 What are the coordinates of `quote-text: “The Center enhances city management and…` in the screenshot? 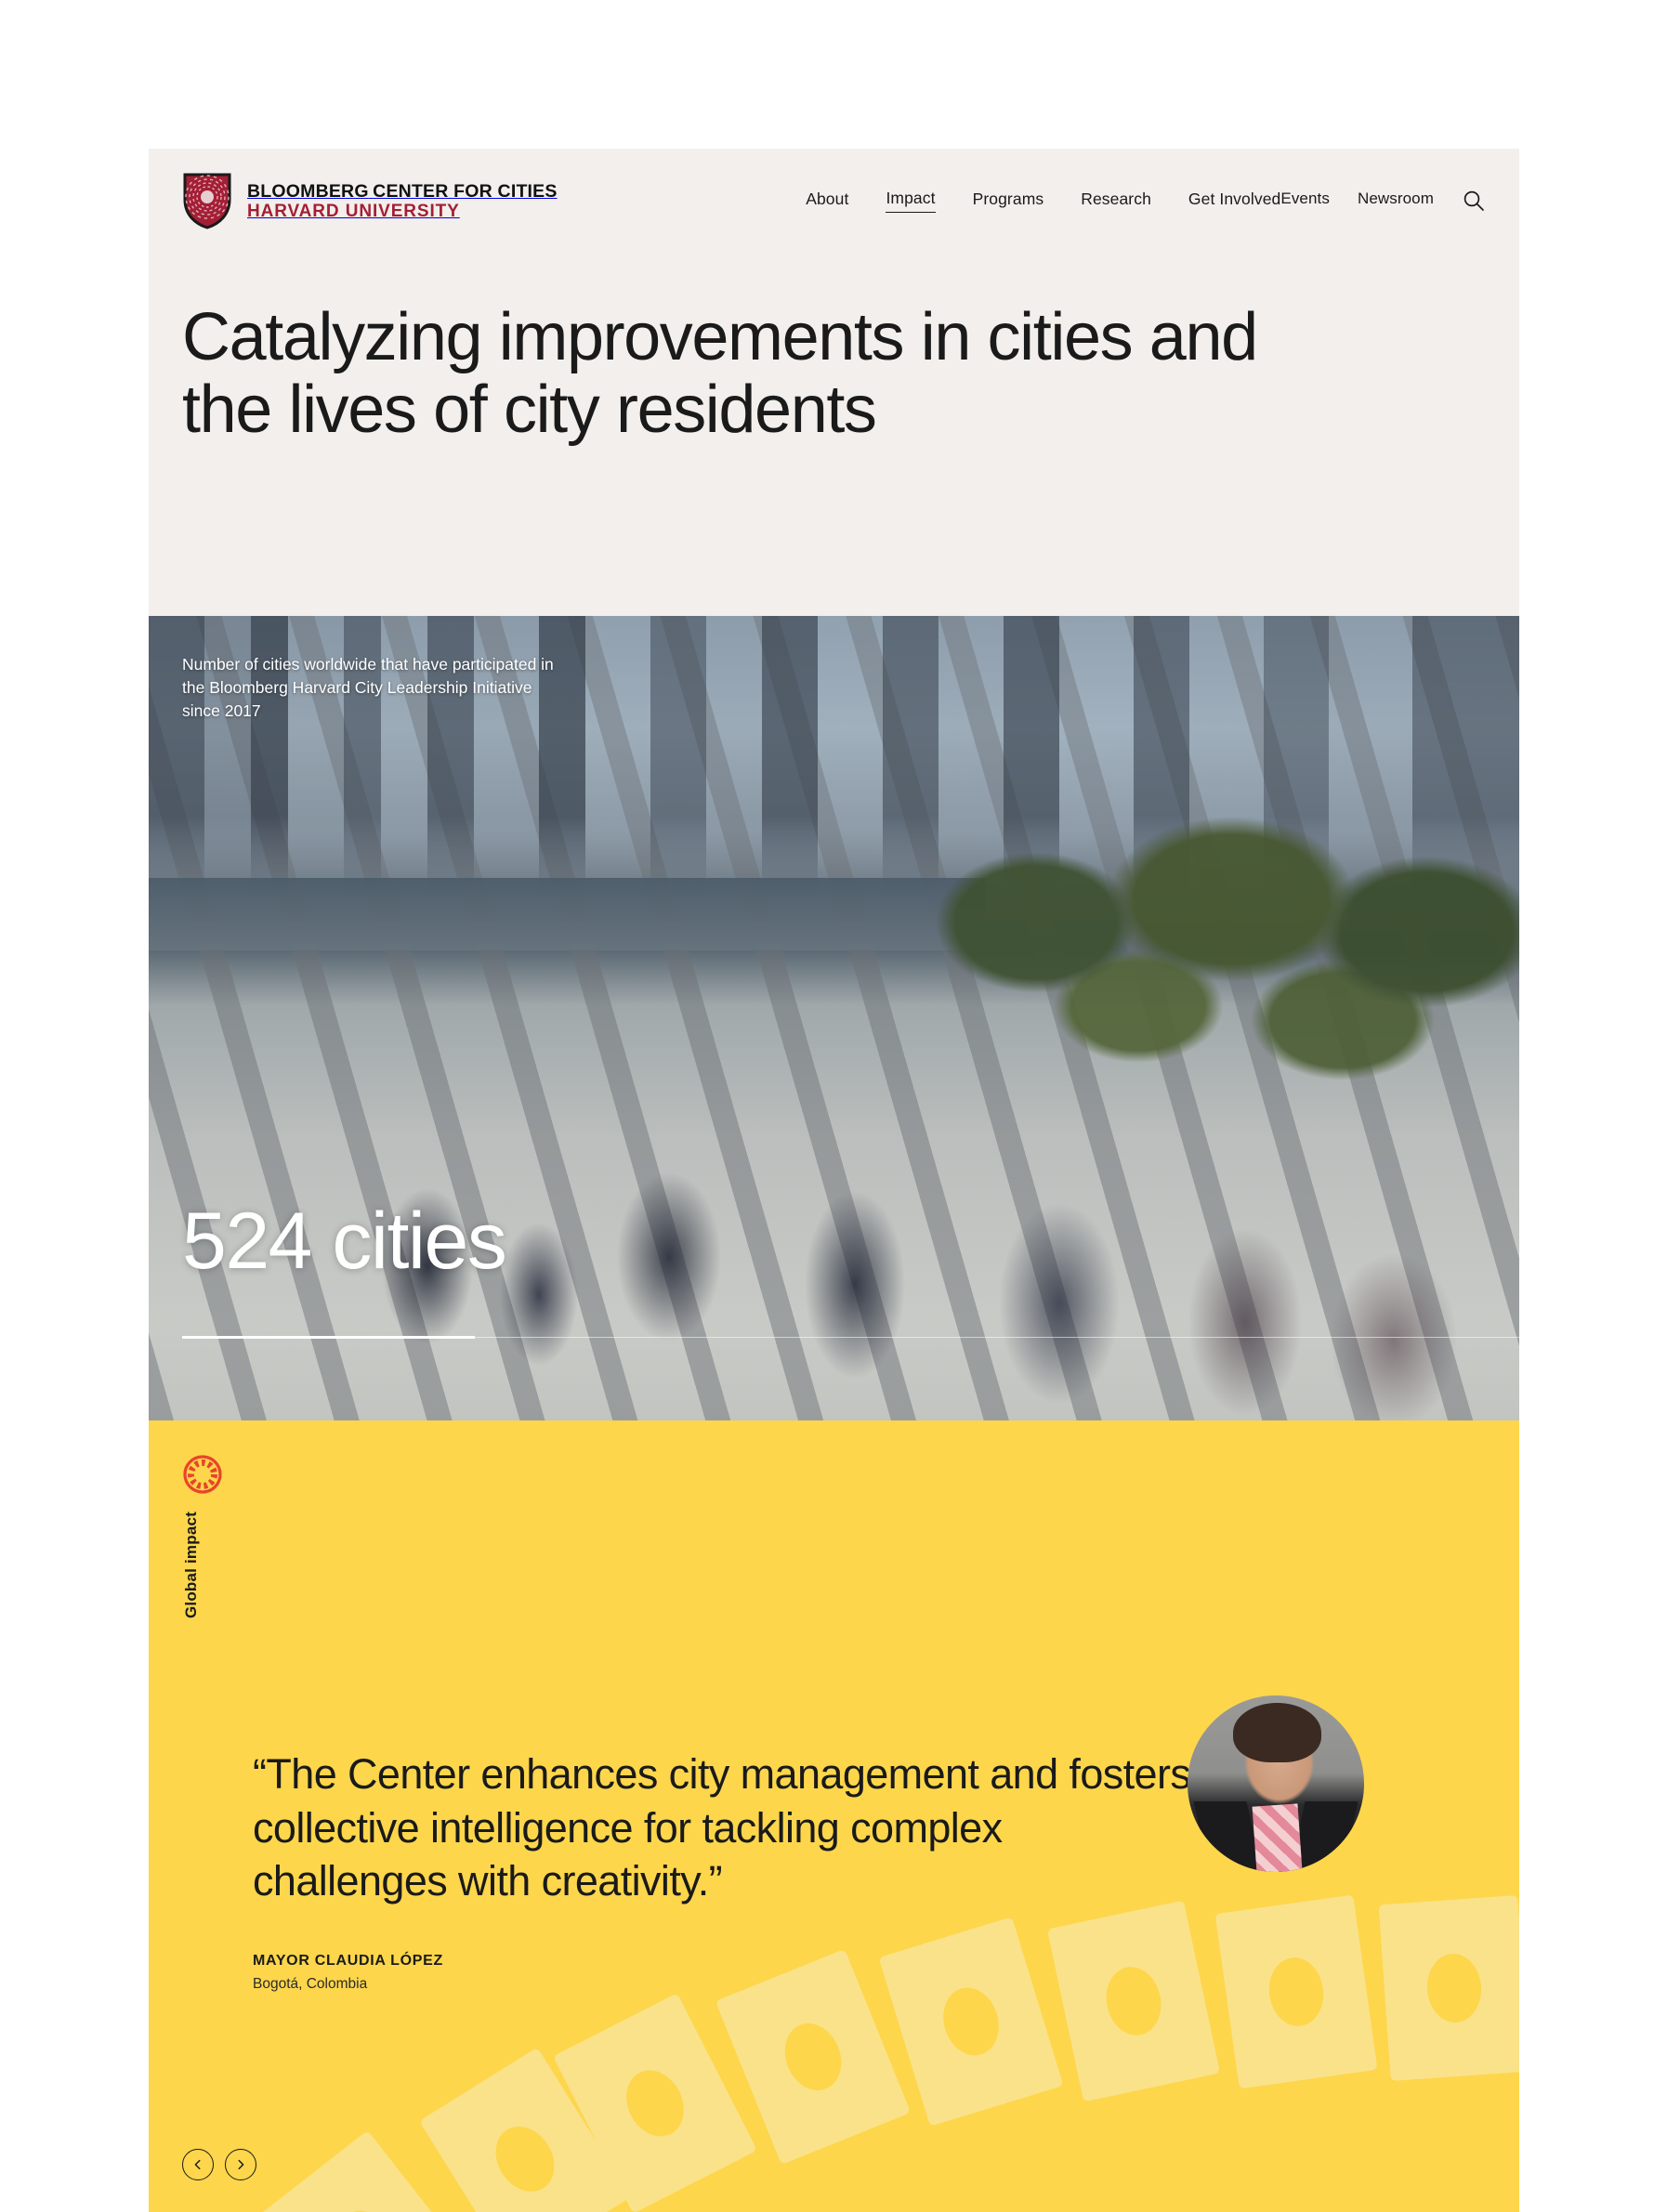 It's located at (722, 1827).